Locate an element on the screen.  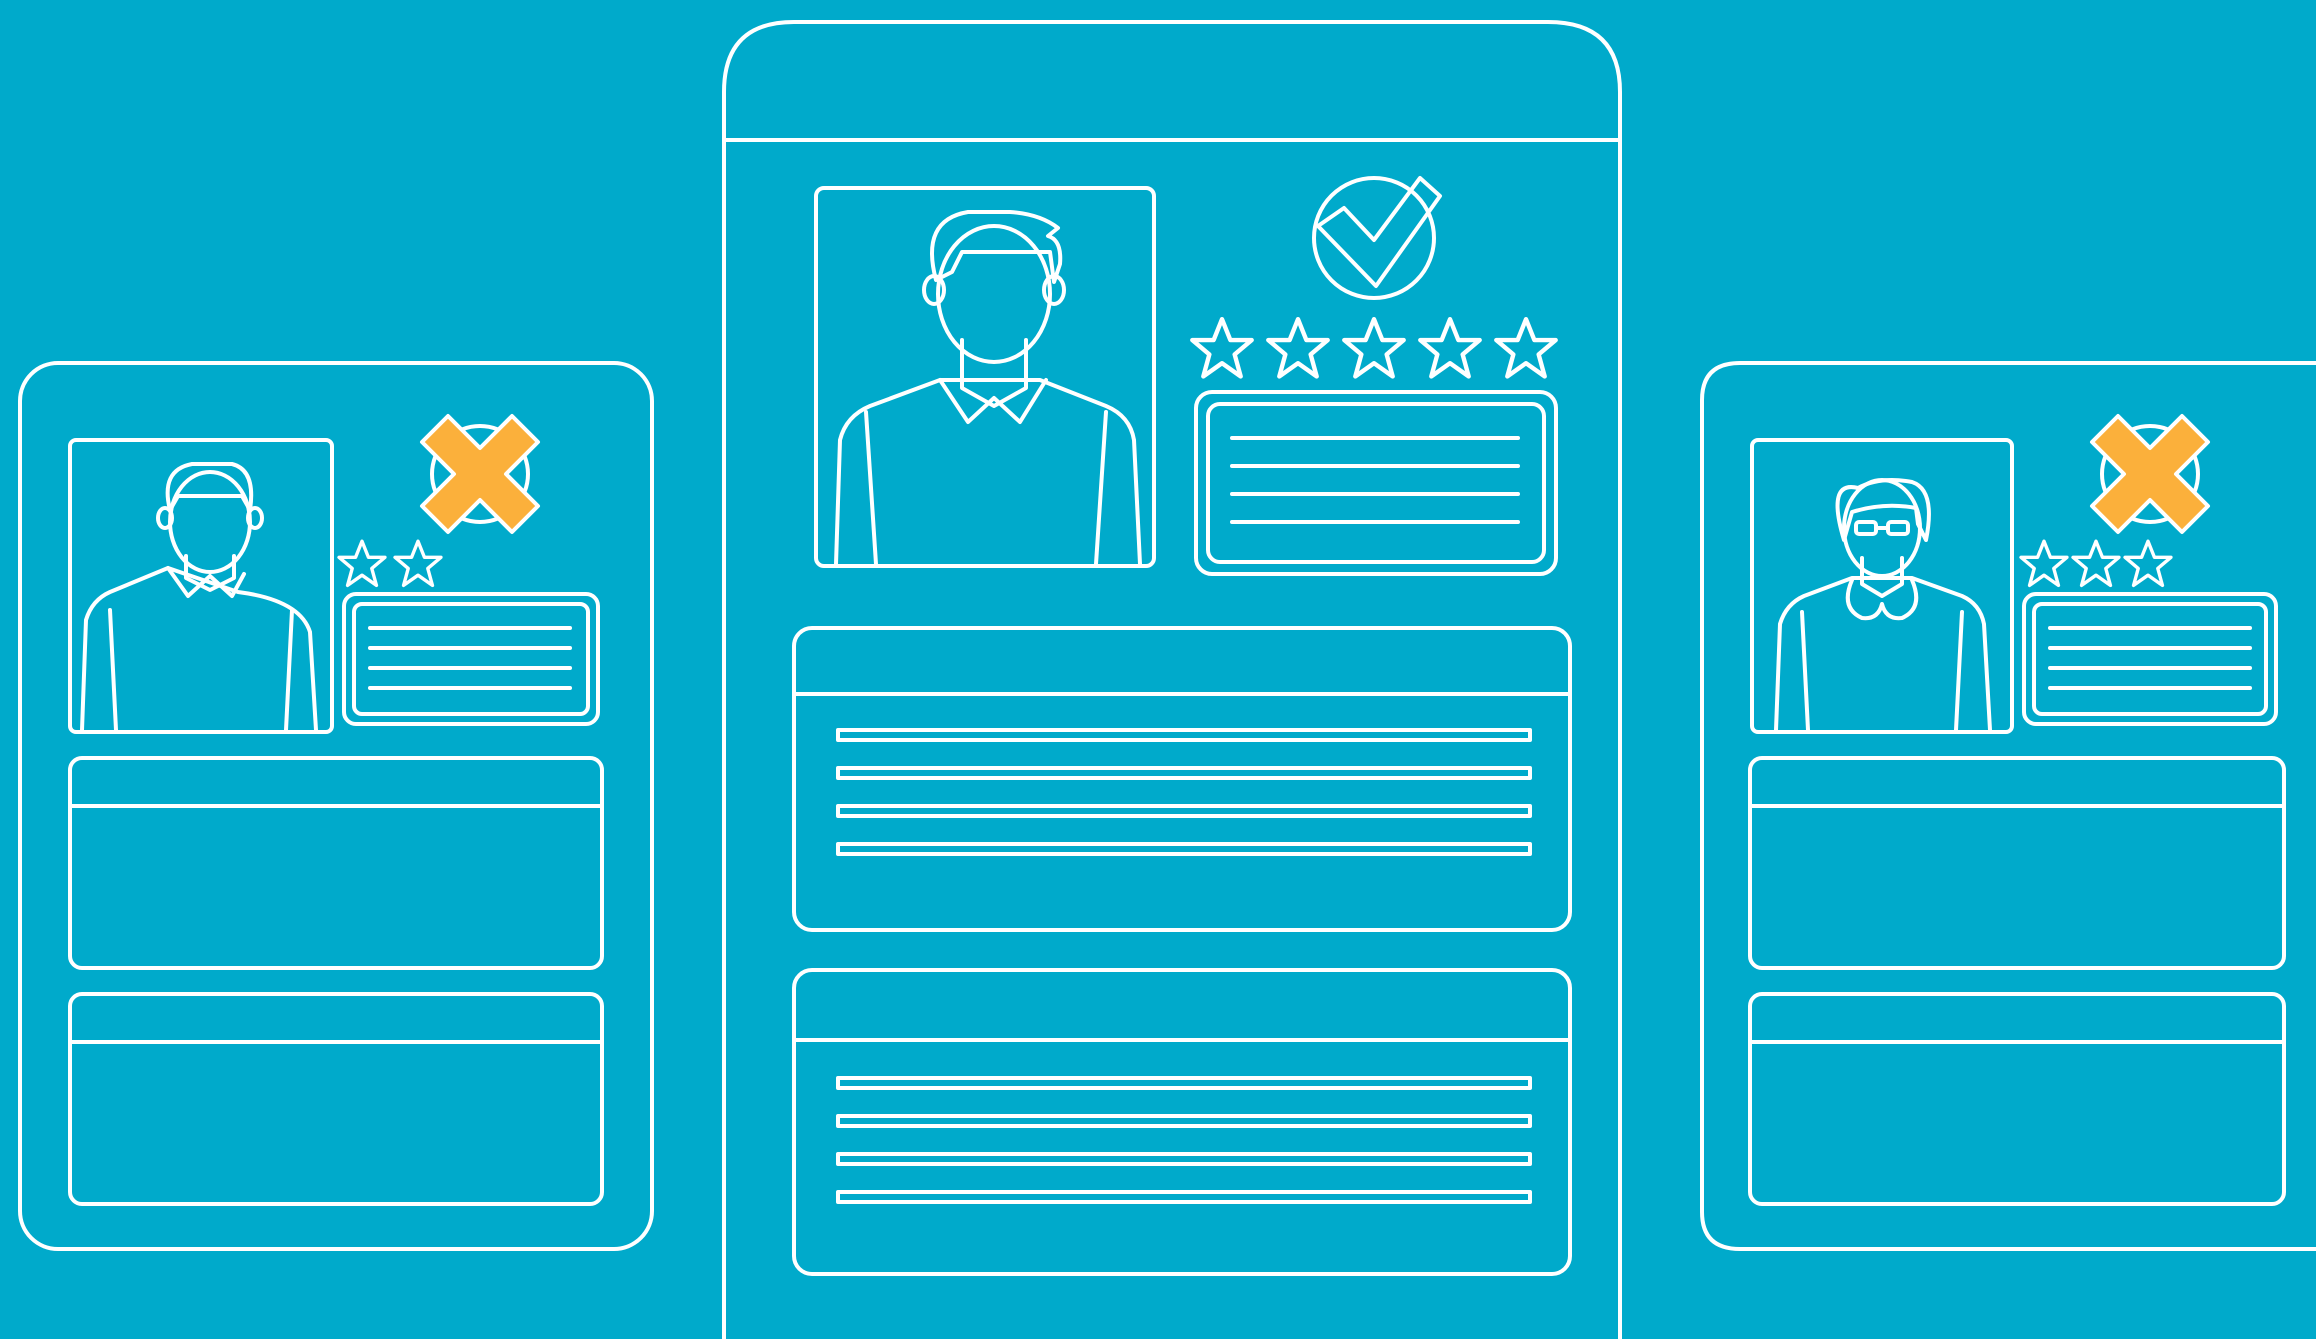
right-photo-frame is located at coordinates (1882, 586).